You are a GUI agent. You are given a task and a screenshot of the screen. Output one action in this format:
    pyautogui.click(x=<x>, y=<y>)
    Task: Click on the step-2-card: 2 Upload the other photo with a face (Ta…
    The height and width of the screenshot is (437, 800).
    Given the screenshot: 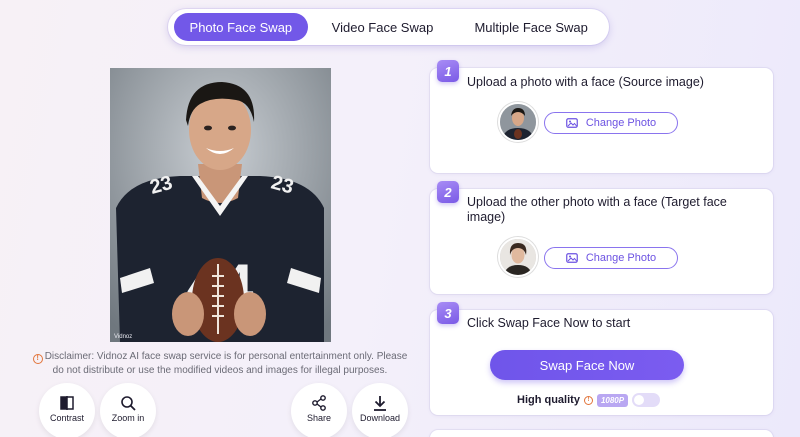 What is the action you would take?
    pyautogui.click(x=601, y=237)
    